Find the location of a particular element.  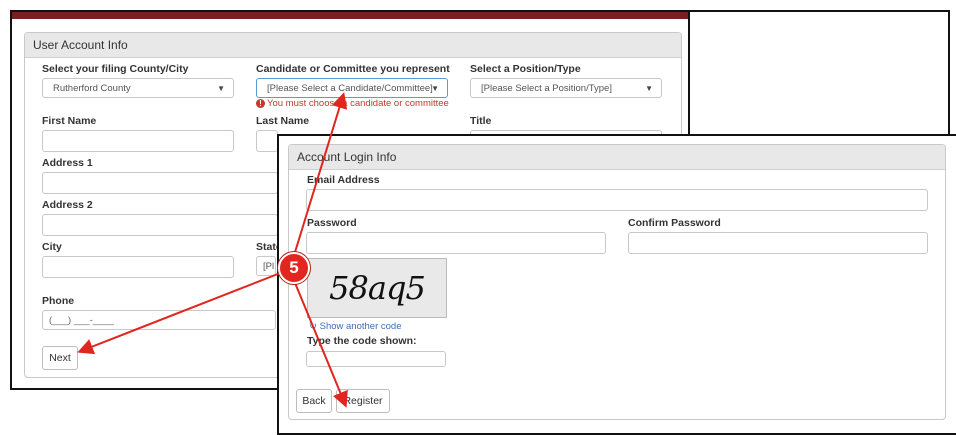

arrow-to-next is located at coordinates (180, 313).